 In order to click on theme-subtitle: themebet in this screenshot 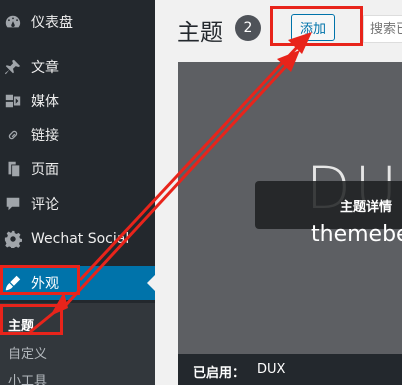, I will do `click(356, 234)`.